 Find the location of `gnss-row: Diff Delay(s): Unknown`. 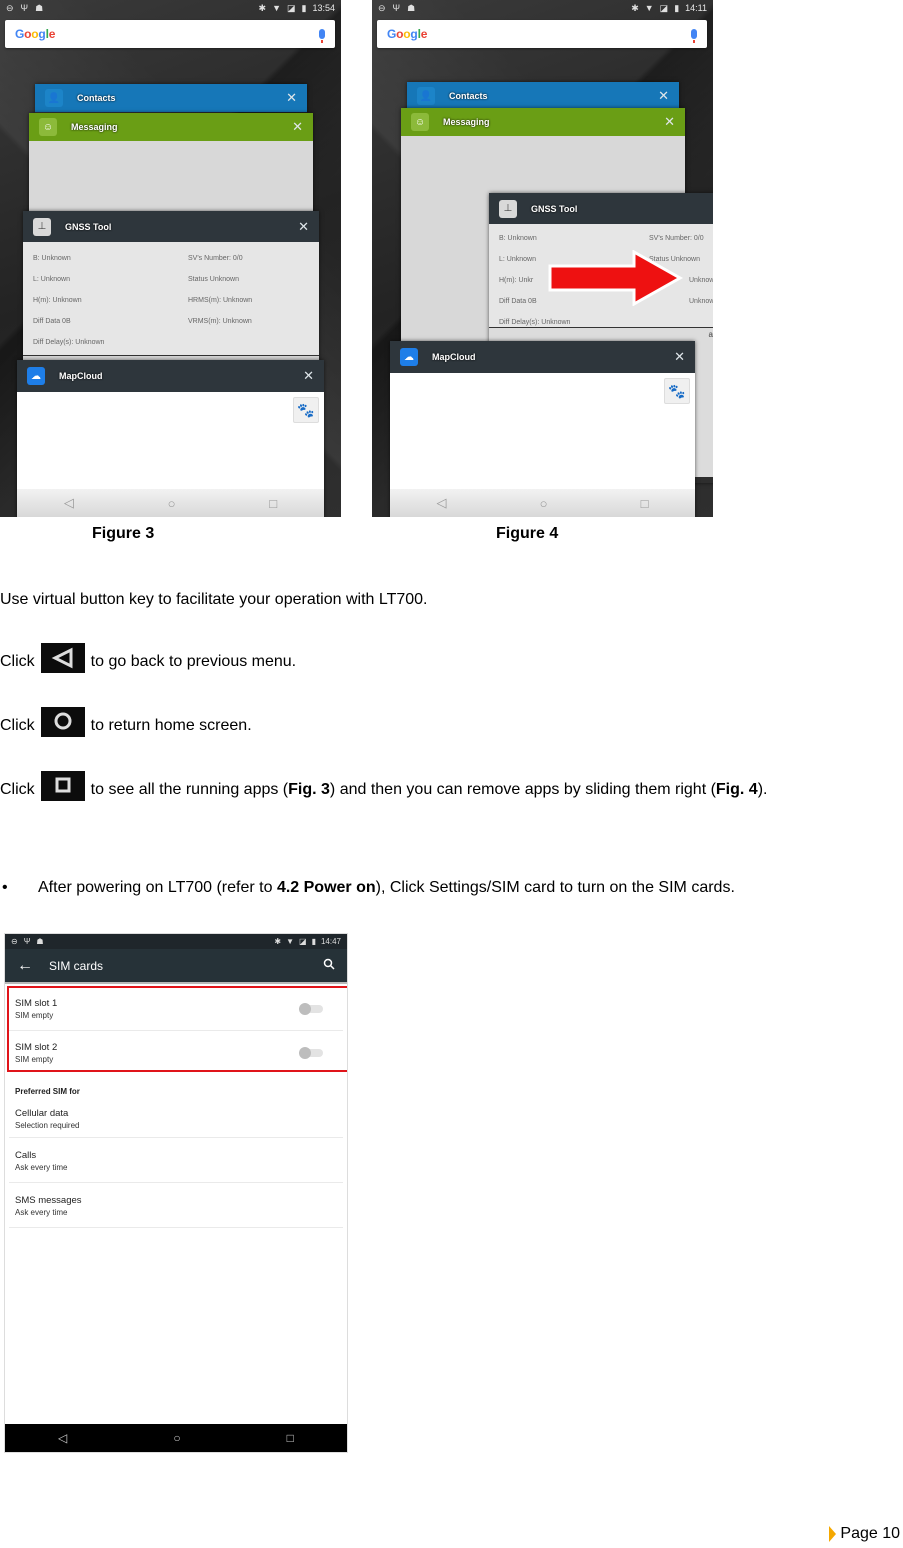

gnss-row: Diff Delay(s): Unknown is located at coordinates (69, 342).